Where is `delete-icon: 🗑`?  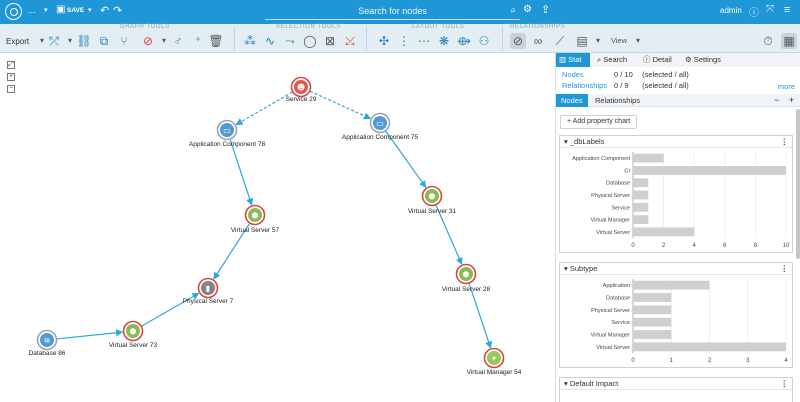 delete-icon: 🗑 is located at coordinates (216, 41).